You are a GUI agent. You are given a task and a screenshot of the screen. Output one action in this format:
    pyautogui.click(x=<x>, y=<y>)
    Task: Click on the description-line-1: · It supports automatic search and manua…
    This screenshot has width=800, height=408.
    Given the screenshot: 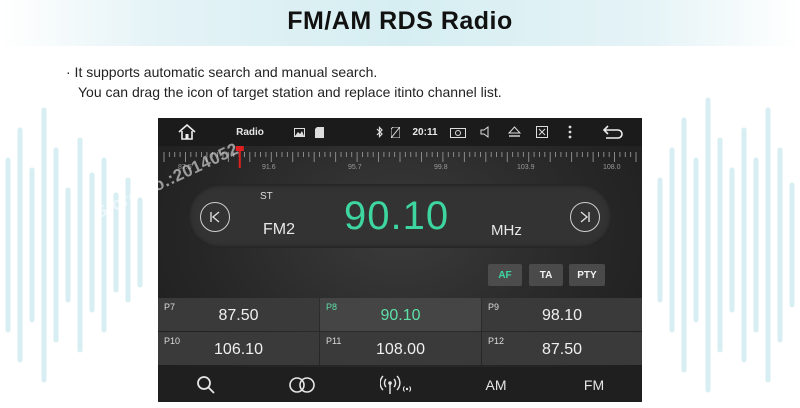 What is the action you would take?
    pyautogui.click(x=222, y=72)
    